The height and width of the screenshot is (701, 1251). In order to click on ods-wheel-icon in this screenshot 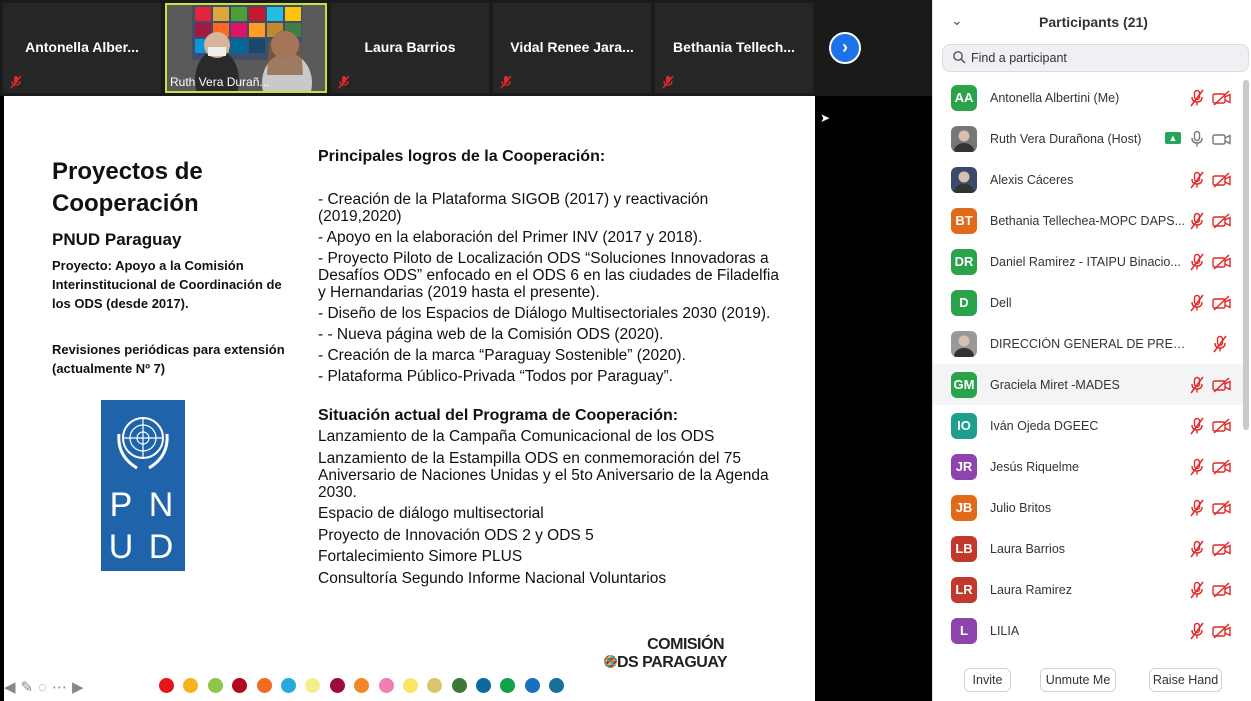, I will do `click(610, 661)`.